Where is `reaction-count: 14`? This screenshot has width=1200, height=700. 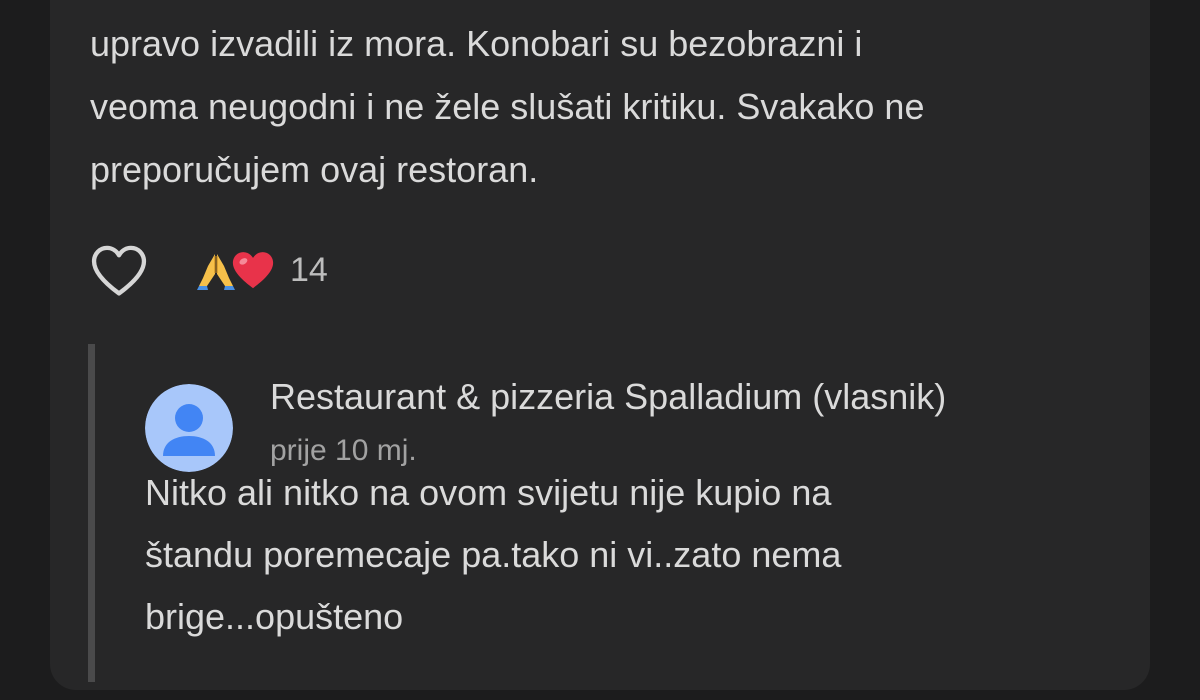
reaction-count: 14 is located at coordinates (309, 269).